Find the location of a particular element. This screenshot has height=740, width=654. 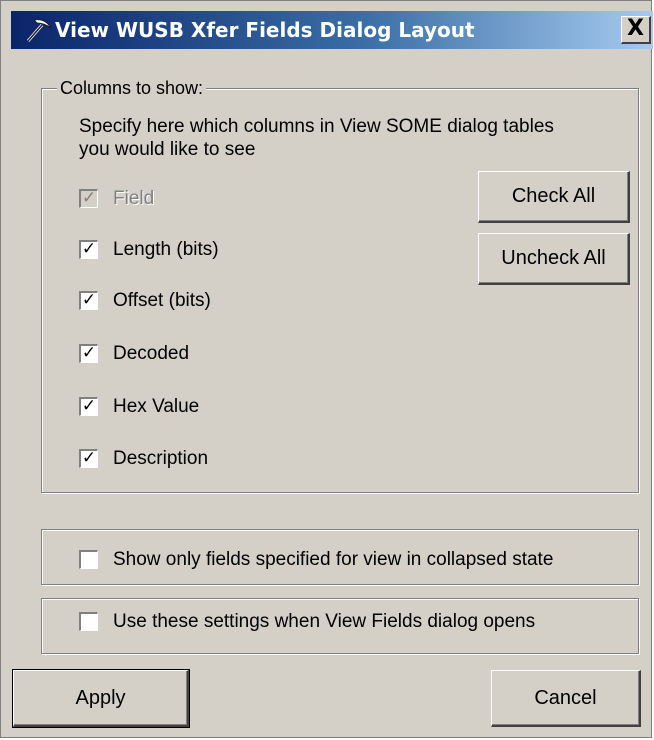

columns-group-legend: Columns to show: is located at coordinates (132, 88).